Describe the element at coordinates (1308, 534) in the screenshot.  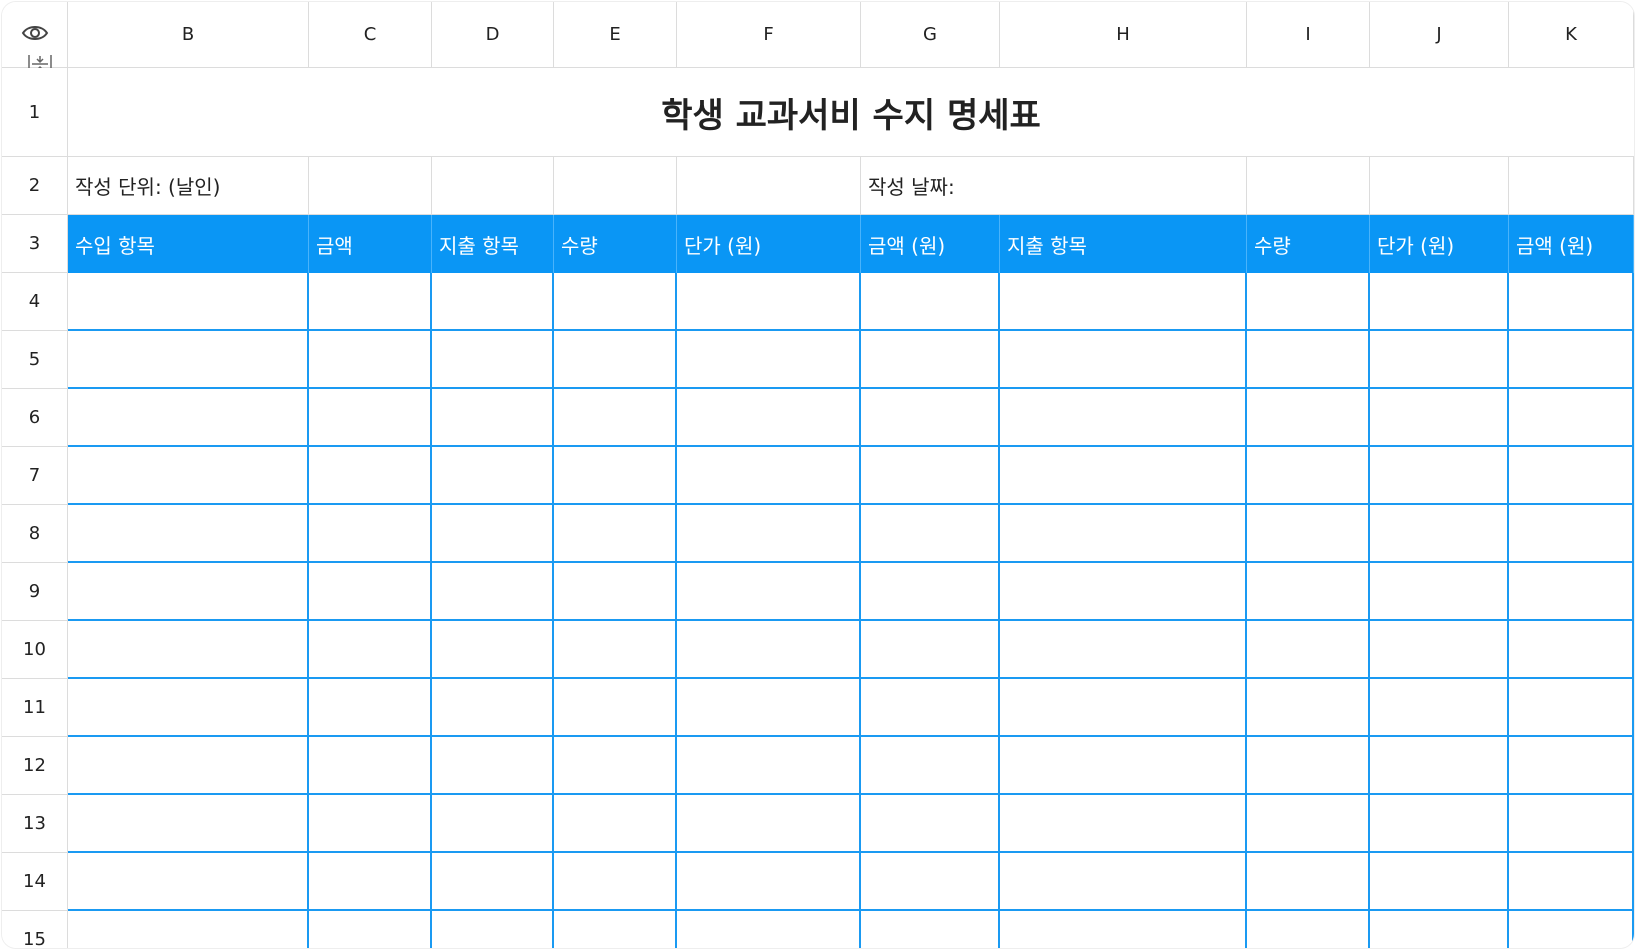
I see `cell-i8` at that location.